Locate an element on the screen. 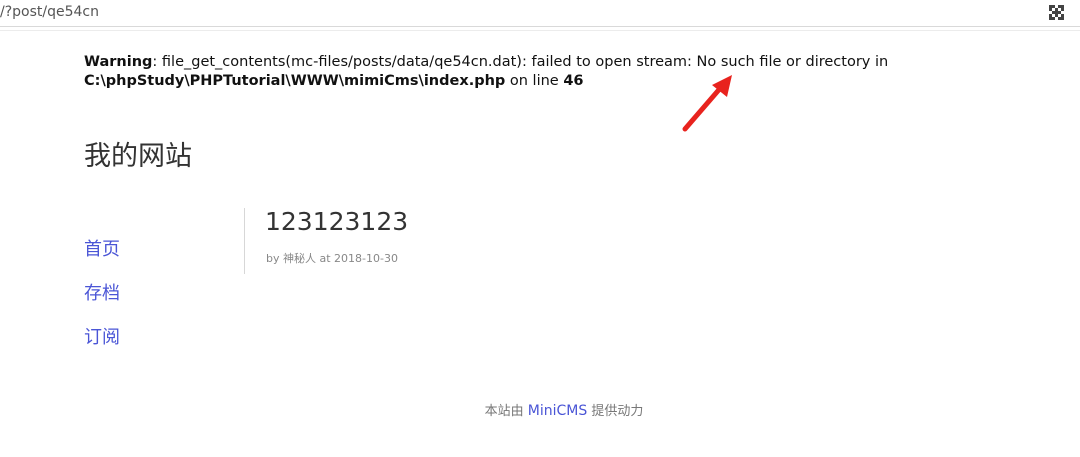 Image resolution: width=1080 pixels, height=457 pixels. nav-item-home: 首页 is located at coordinates (102, 260).